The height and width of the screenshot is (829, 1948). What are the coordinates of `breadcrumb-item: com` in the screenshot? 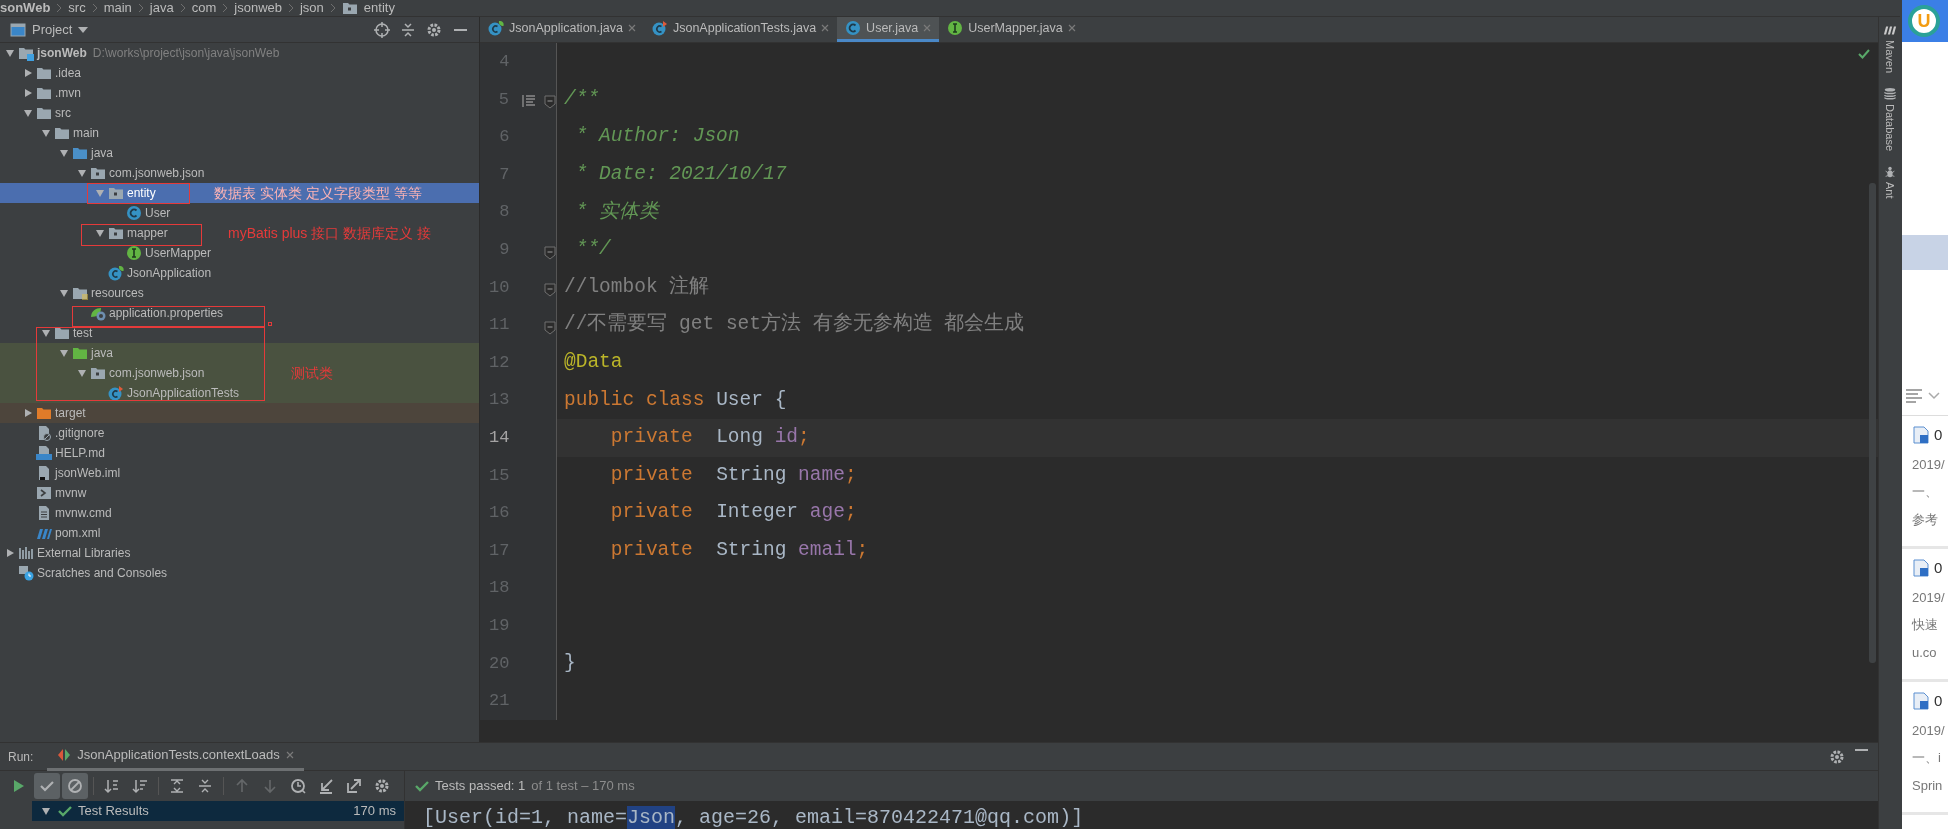 It's located at (204, 9).